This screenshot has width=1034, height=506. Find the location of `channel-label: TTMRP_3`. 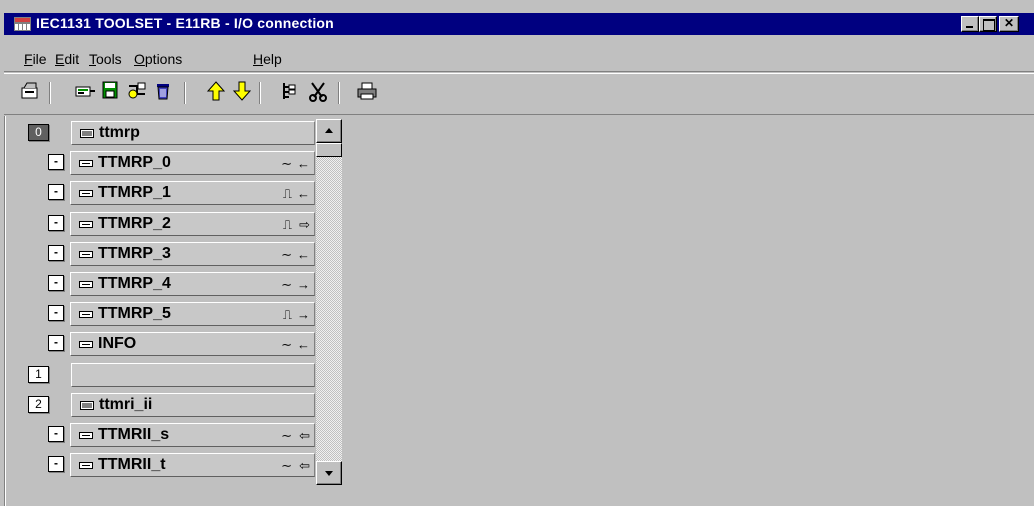

channel-label: TTMRP_3 is located at coordinates (134, 253).